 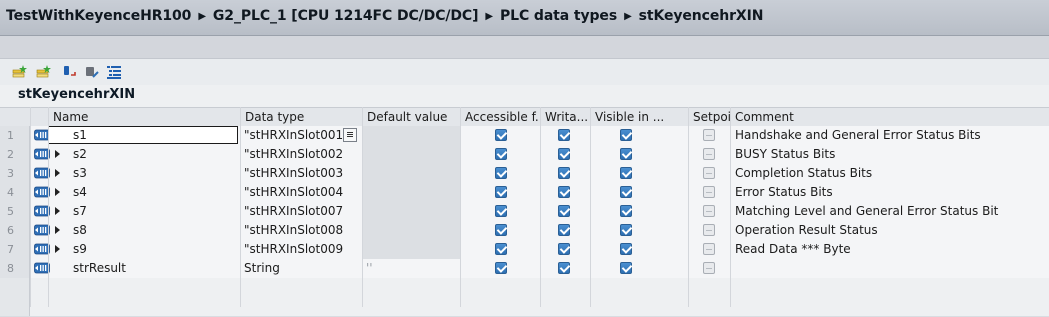 I want to click on column-header-comment: Comment, so click(x=889, y=117).